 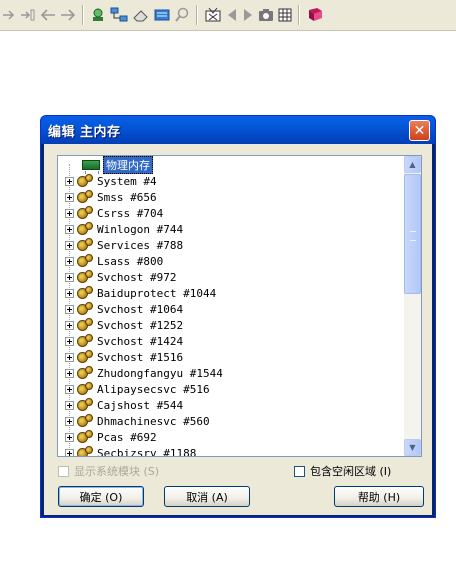 I want to click on camera-icon, so click(x=266, y=15).